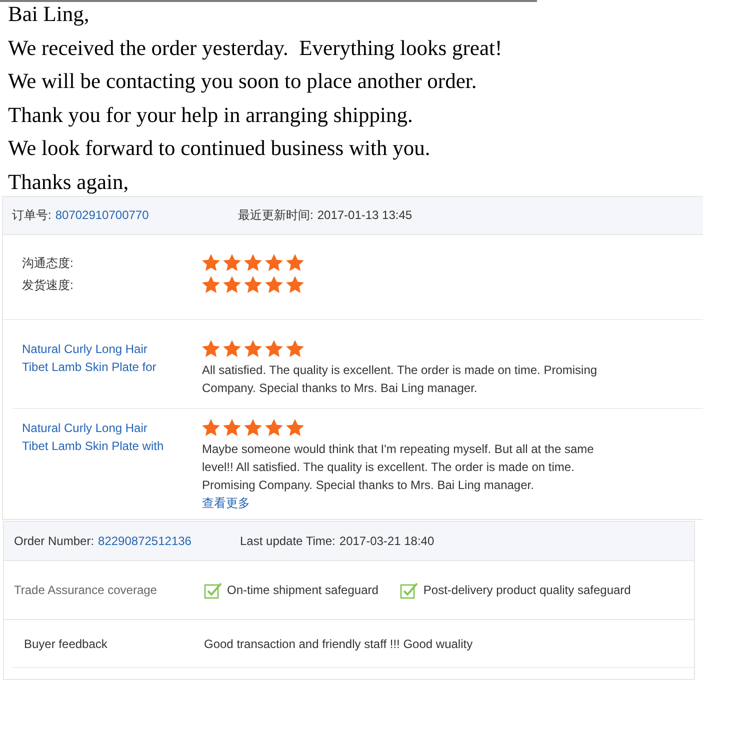  Describe the element at coordinates (145, 541) in the screenshot. I see `order-number-link: 82290872512136` at that location.